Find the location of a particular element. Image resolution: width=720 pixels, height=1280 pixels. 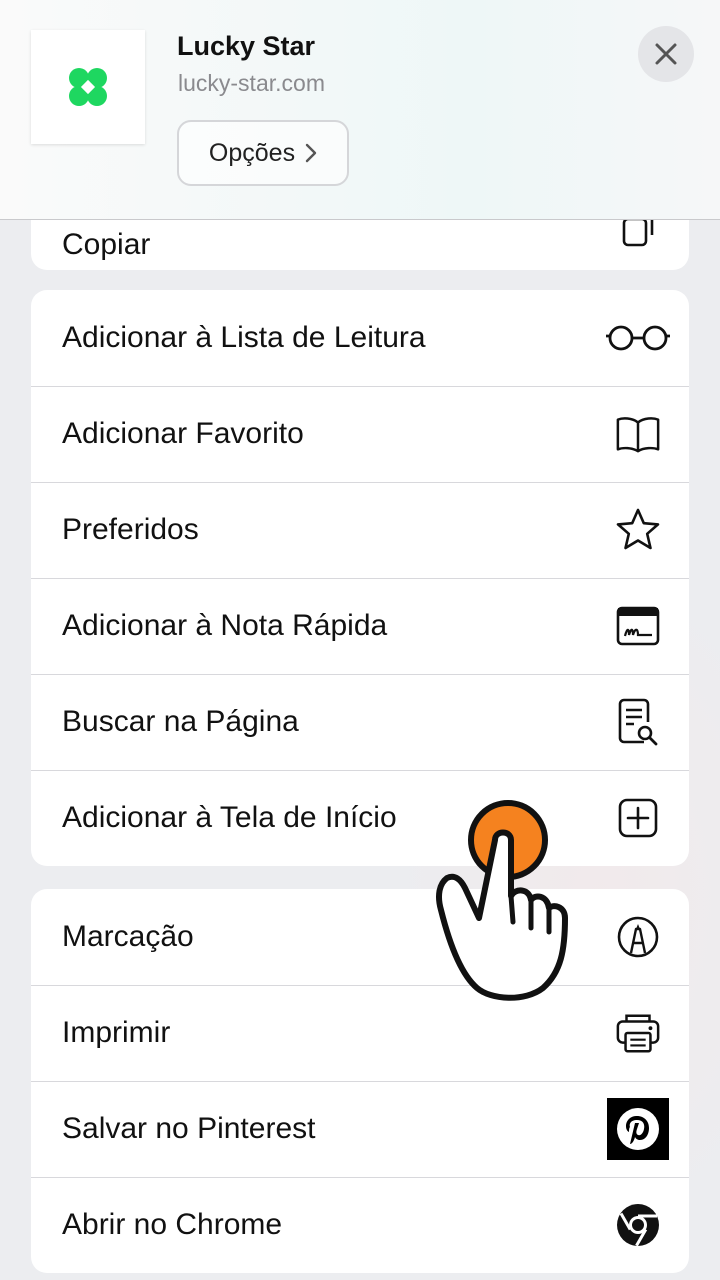

menu-item-quick-note: Adicionar à Nota Rápida is located at coordinates (360, 626).